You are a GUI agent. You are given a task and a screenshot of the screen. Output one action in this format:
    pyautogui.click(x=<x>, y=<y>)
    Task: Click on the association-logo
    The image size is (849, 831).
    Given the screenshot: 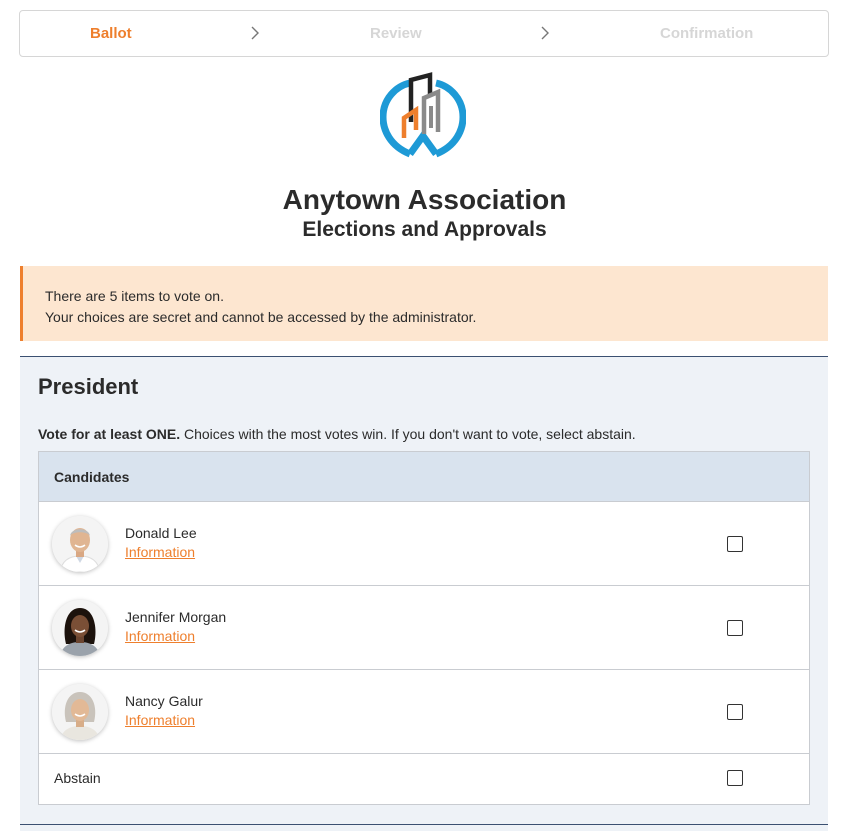 What is the action you would take?
    pyautogui.click(x=423, y=115)
    